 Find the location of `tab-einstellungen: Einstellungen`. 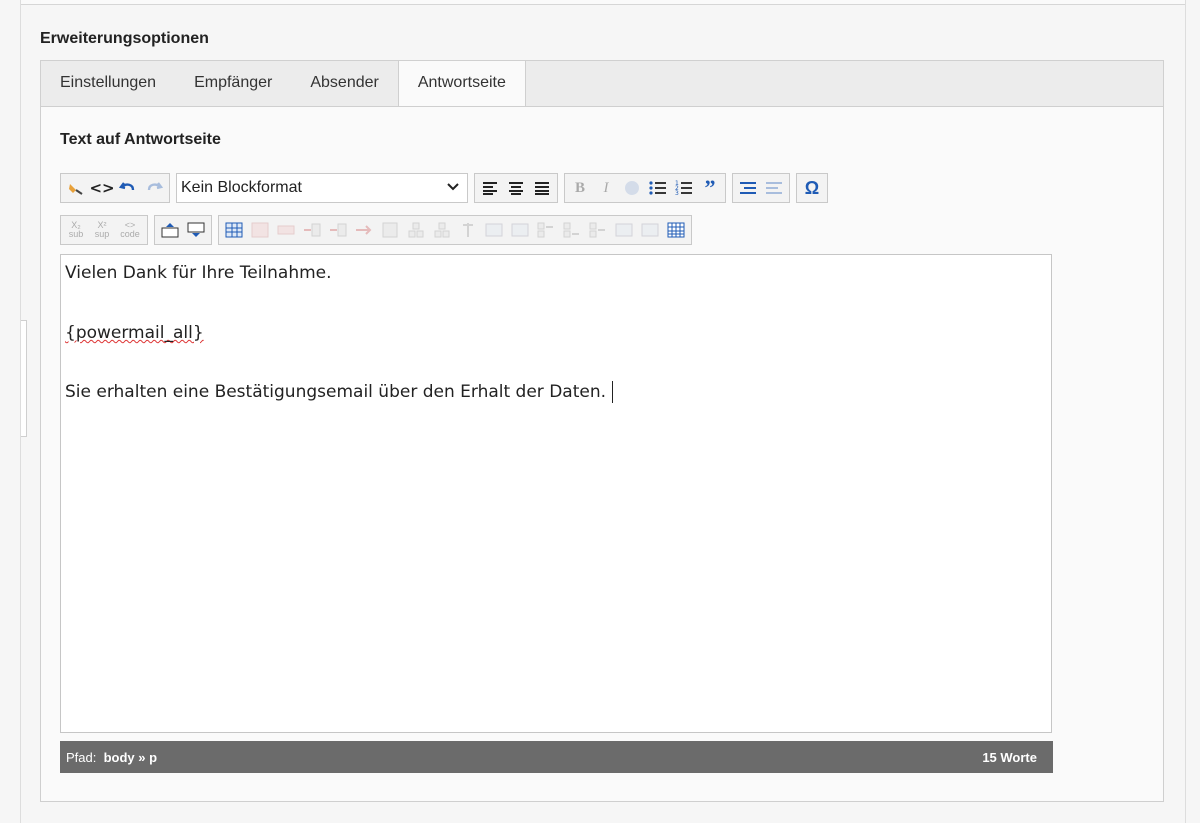

tab-einstellungen: Einstellungen is located at coordinates (108, 84).